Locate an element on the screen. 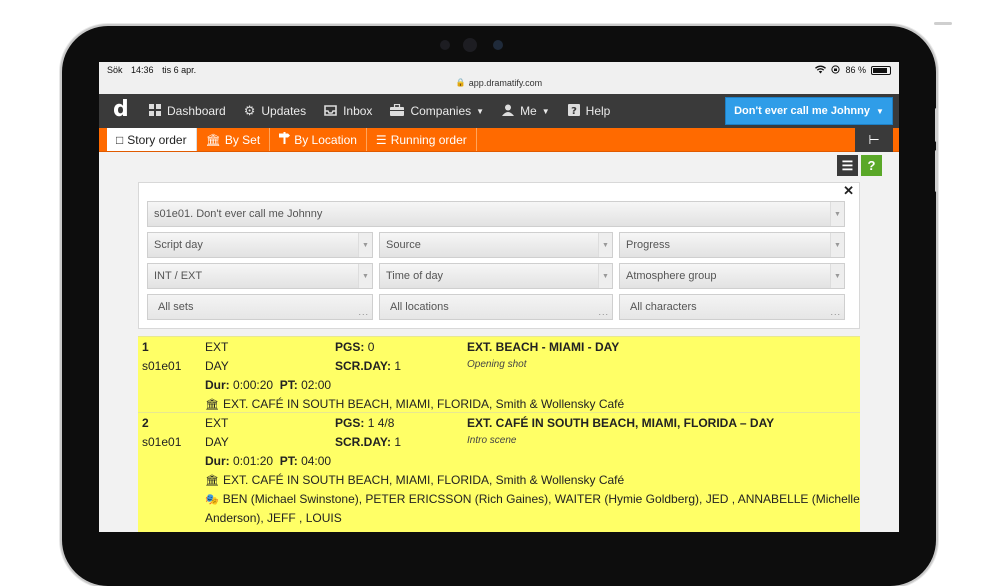 The height and width of the screenshot is (586, 1000). volume-down-button is located at coordinates (936, 171).